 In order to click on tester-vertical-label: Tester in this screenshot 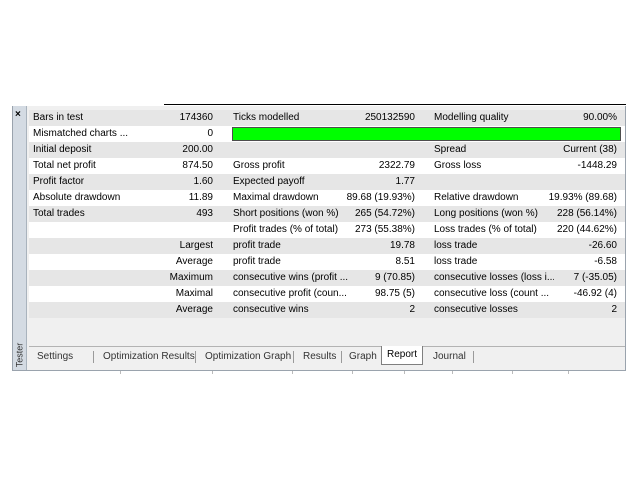, I will do `click(20, 355)`.